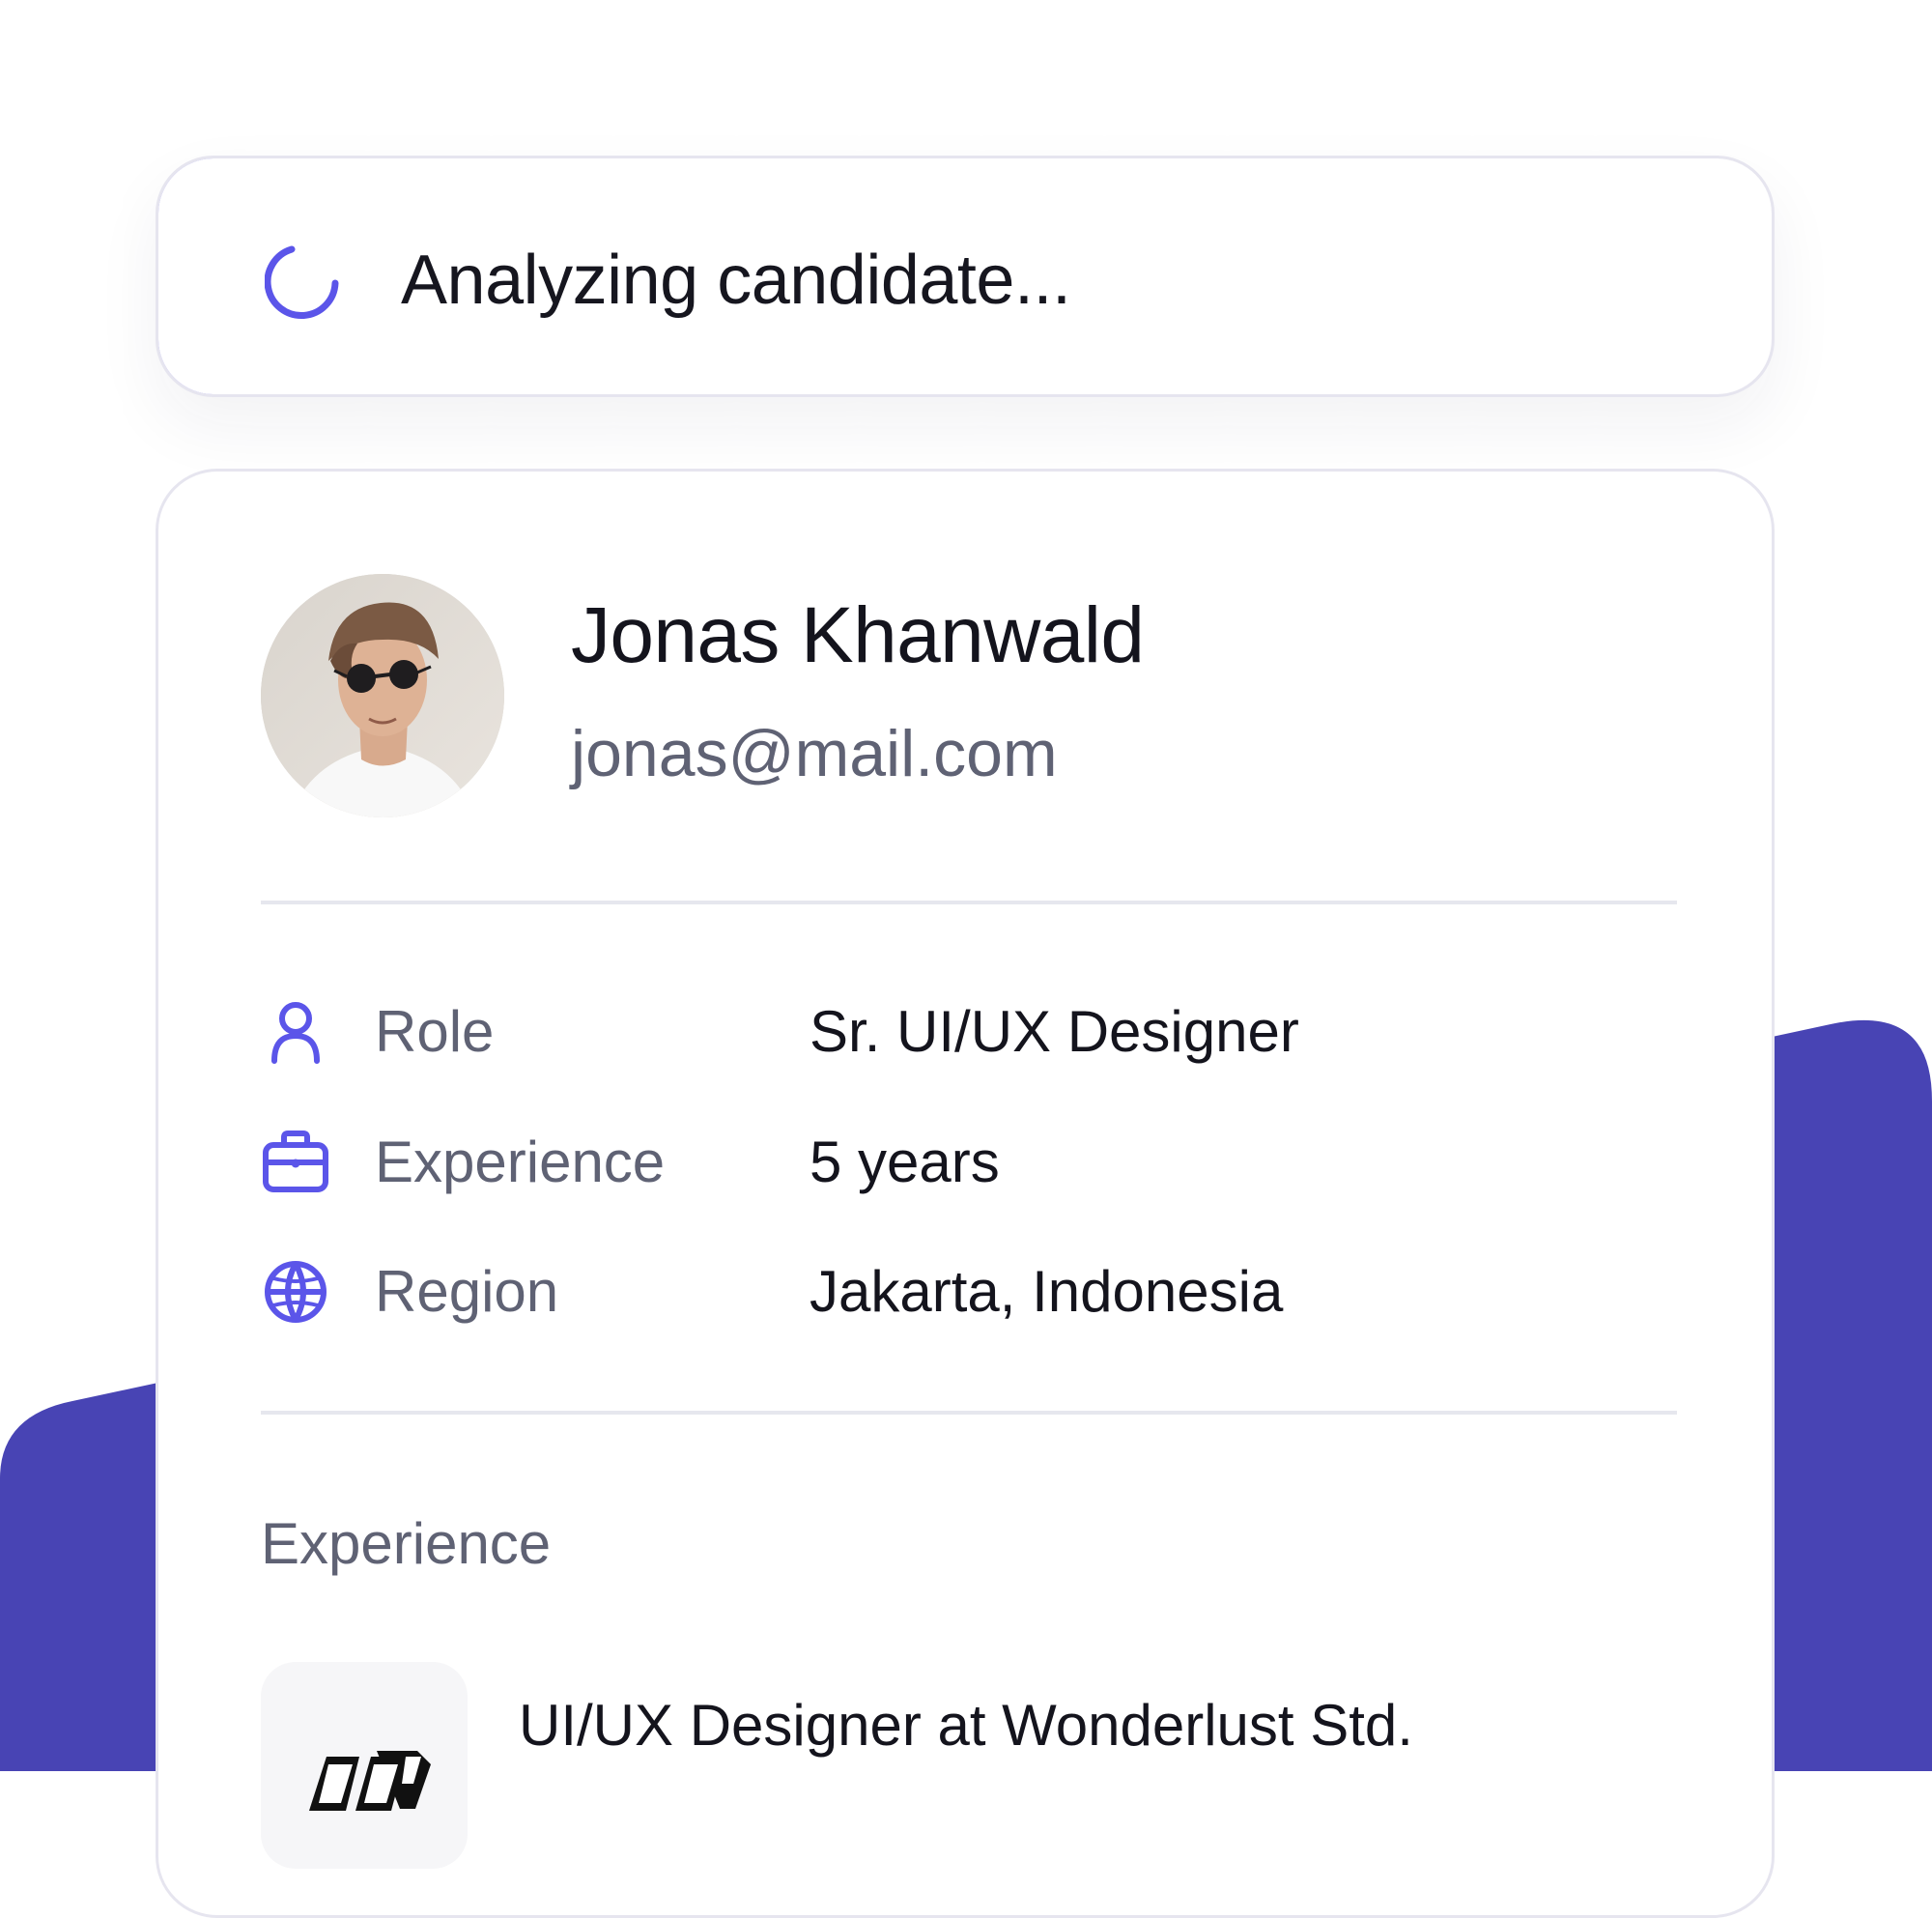 Image resolution: width=1932 pixels, height=1918 pixels. I want to click on detail-value: 5 years, so click(905, 1162).